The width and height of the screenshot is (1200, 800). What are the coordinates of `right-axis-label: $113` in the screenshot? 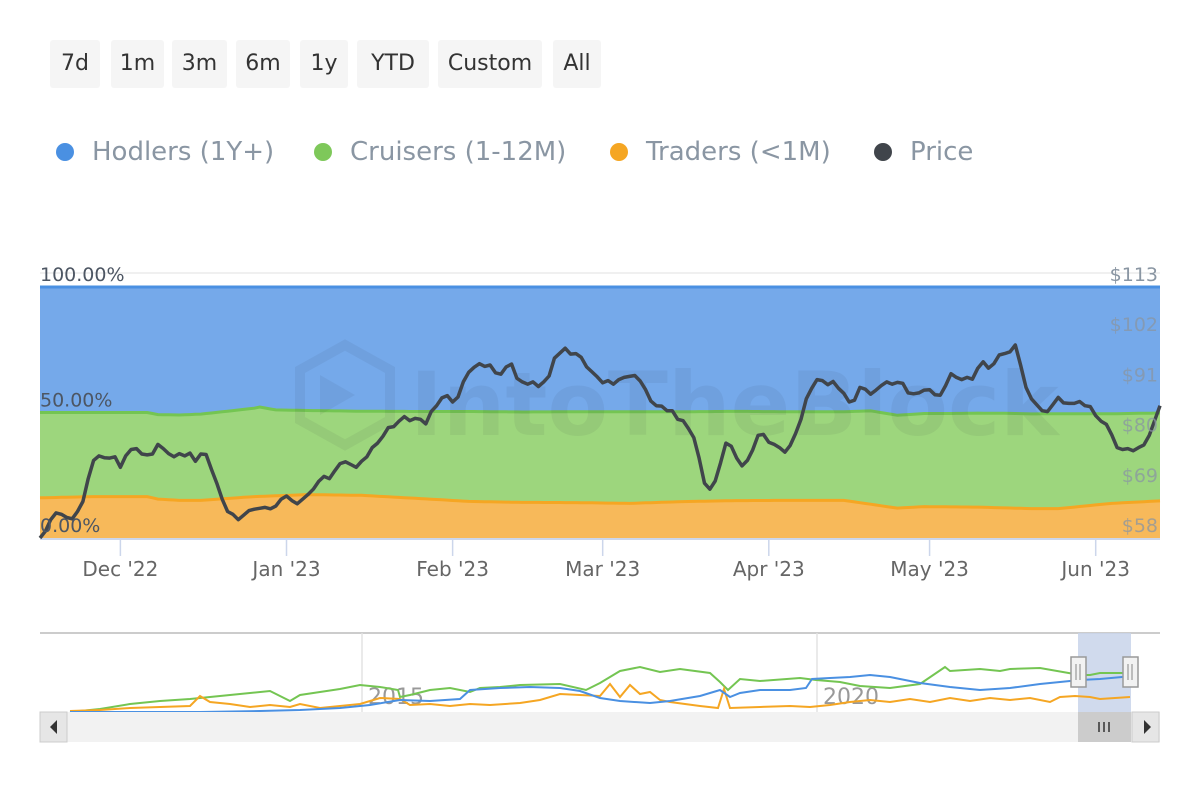 It's located at (1134, 275).